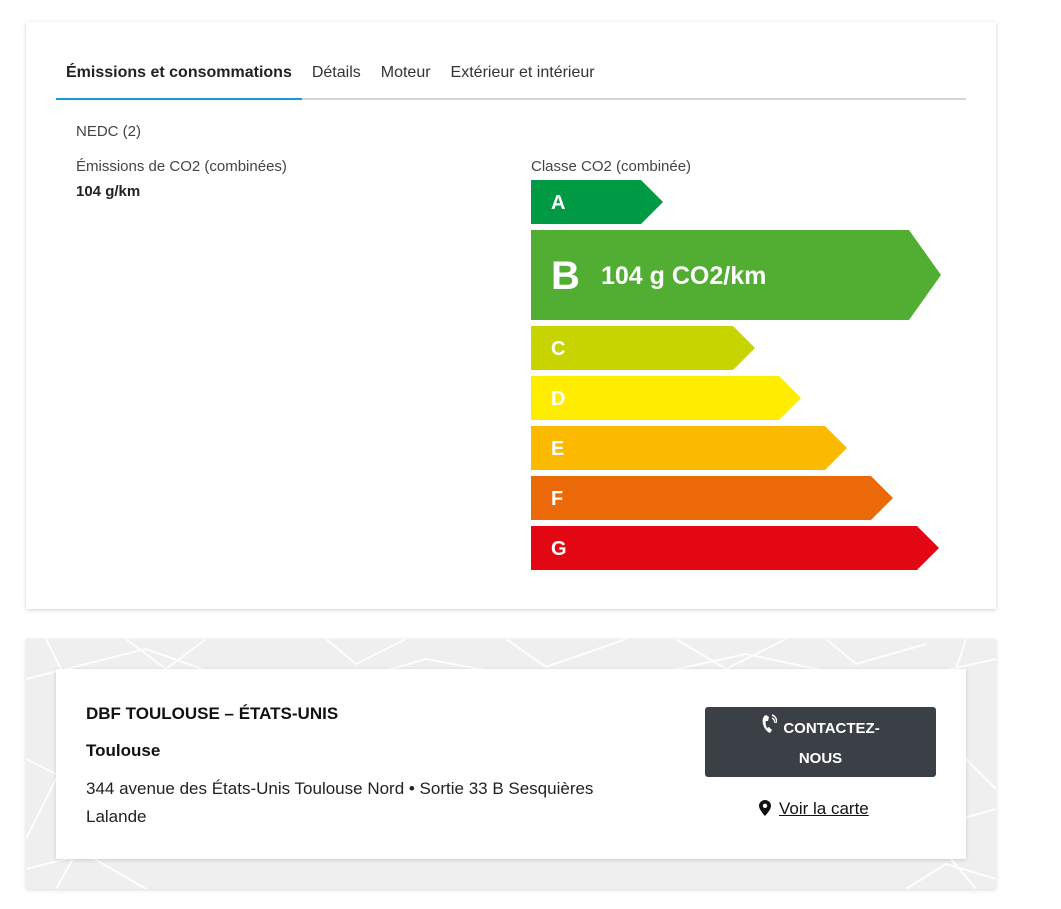  I want to click on co2-class-f-bar, so click(712, 498).